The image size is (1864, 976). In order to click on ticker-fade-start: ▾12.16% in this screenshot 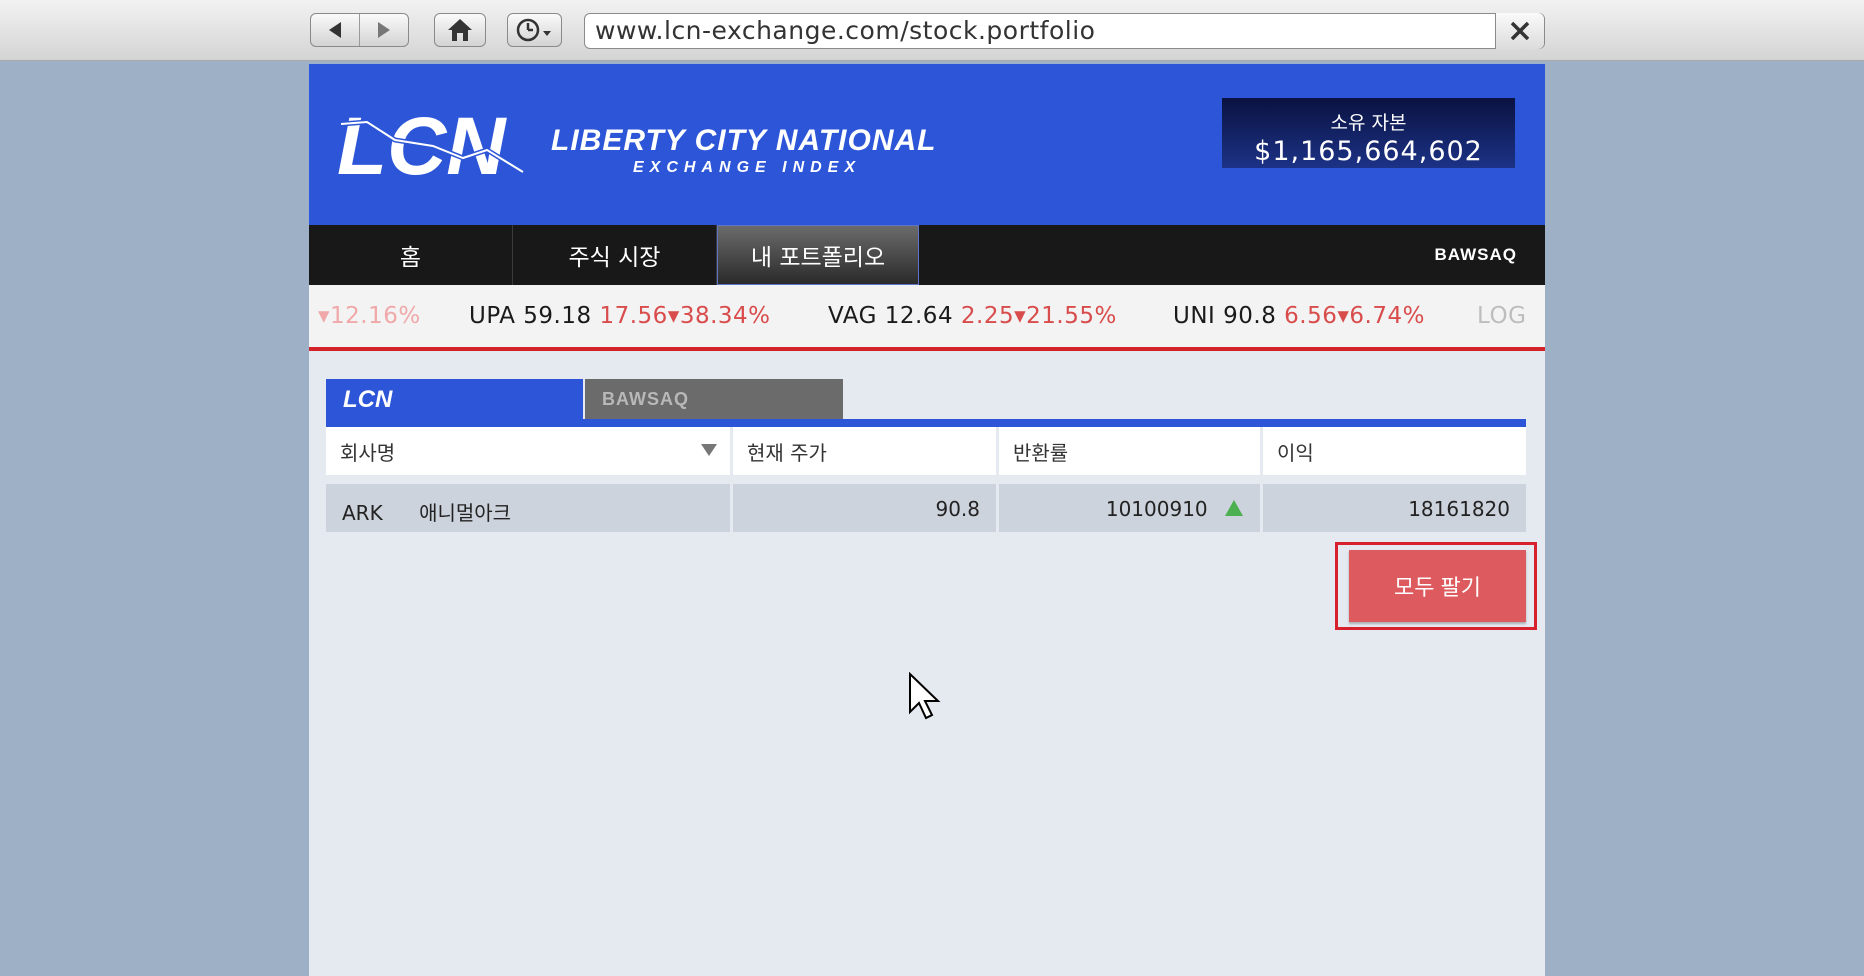, I will do `click(369, 316)`.